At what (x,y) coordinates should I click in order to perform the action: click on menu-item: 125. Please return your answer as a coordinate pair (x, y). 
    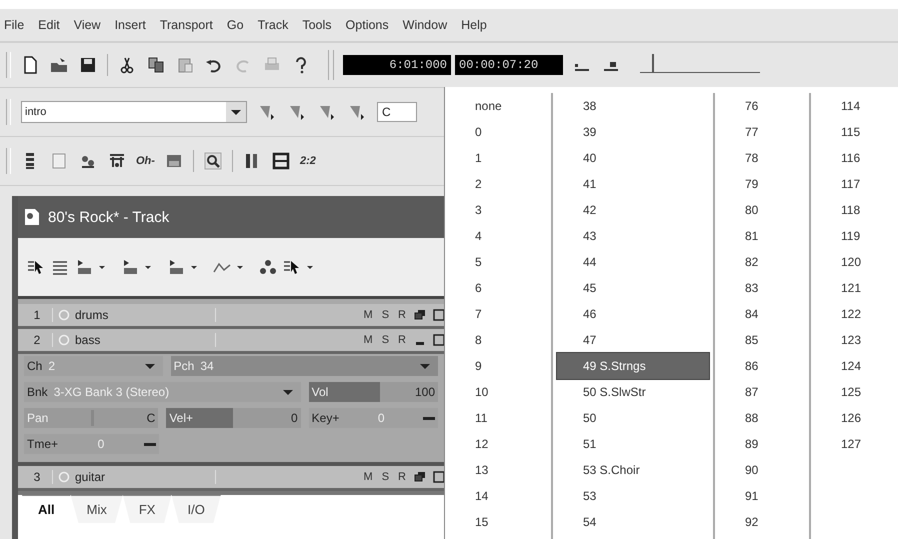
    Looking at the image, I should click on (854, 392).